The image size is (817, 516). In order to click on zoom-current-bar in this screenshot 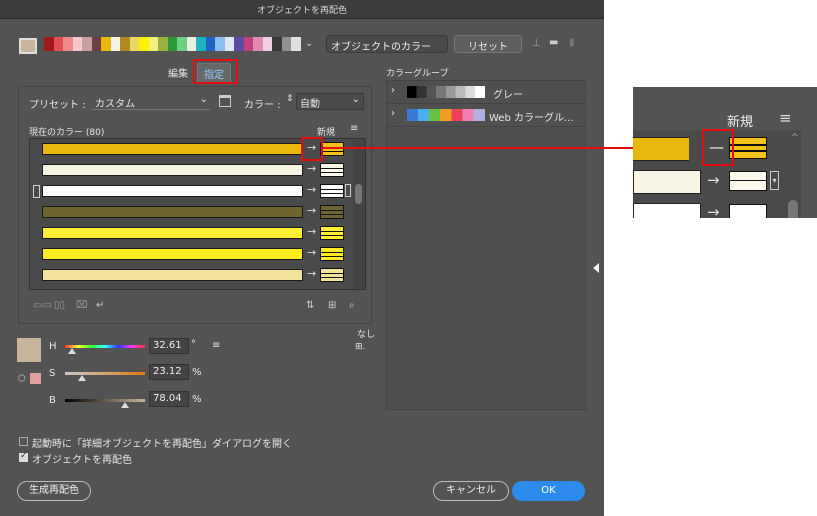, I will do `click(661, 149)`.